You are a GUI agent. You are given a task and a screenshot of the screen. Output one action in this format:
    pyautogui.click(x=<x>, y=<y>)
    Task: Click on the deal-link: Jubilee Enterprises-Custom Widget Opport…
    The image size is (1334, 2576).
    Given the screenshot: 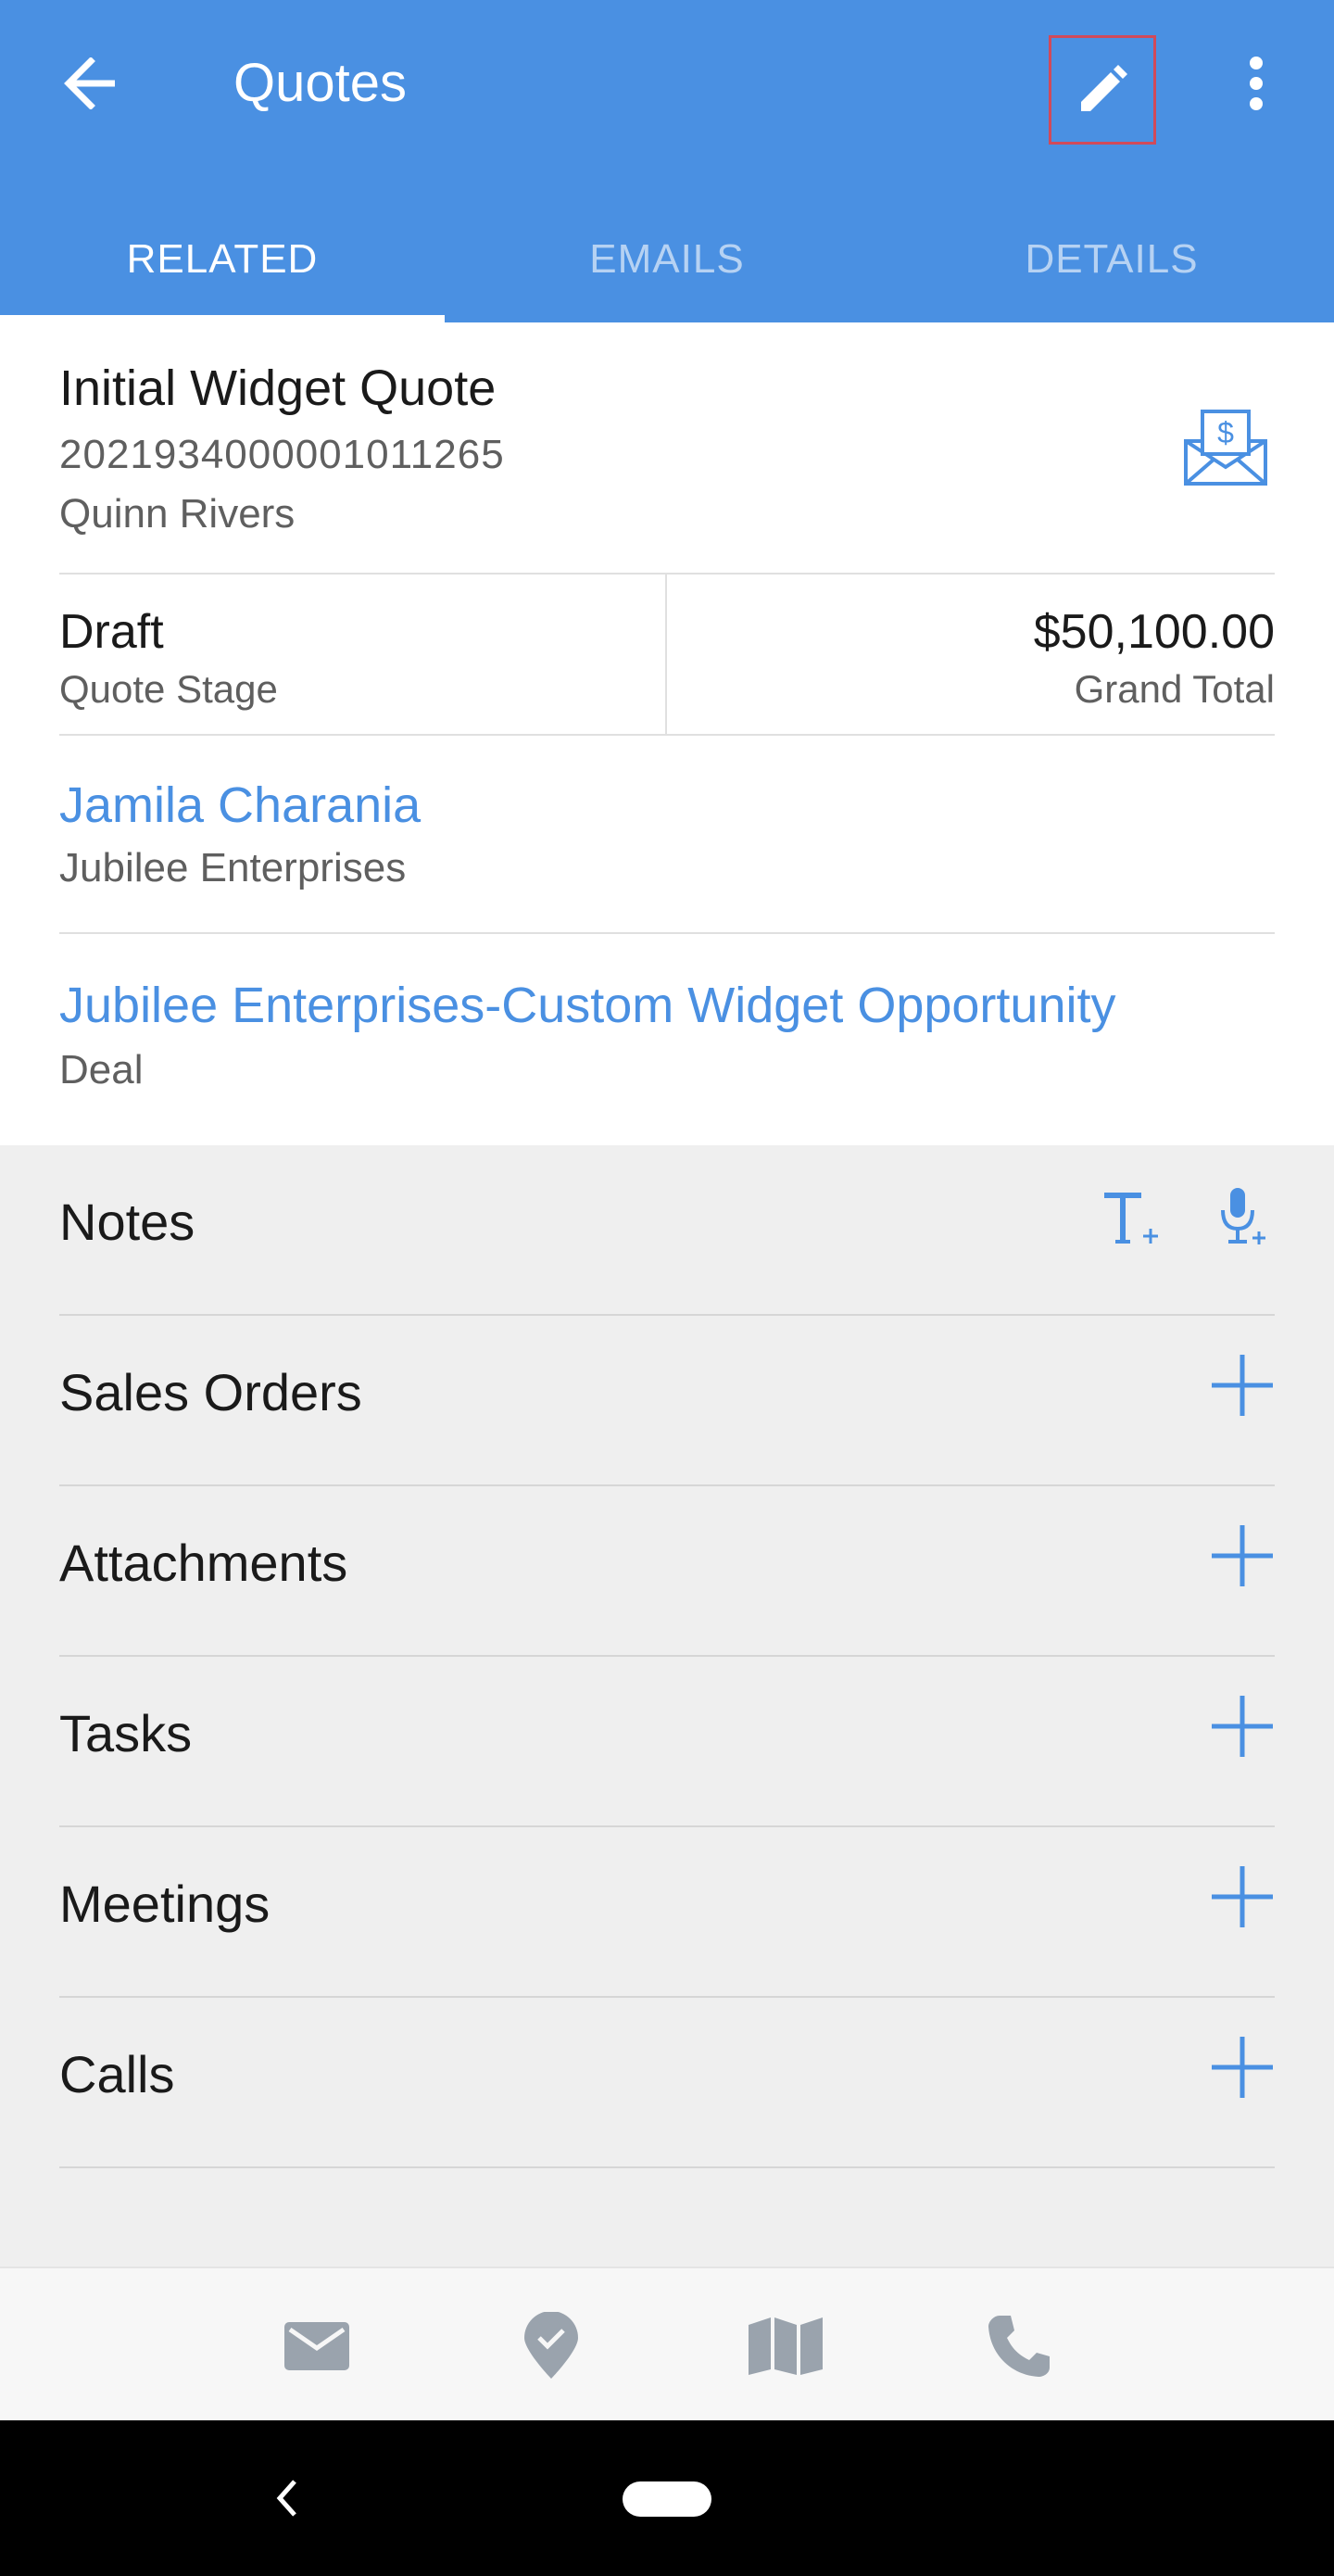 What is the action you would take?
    pyautogui.click(x=588, y=1006)
    